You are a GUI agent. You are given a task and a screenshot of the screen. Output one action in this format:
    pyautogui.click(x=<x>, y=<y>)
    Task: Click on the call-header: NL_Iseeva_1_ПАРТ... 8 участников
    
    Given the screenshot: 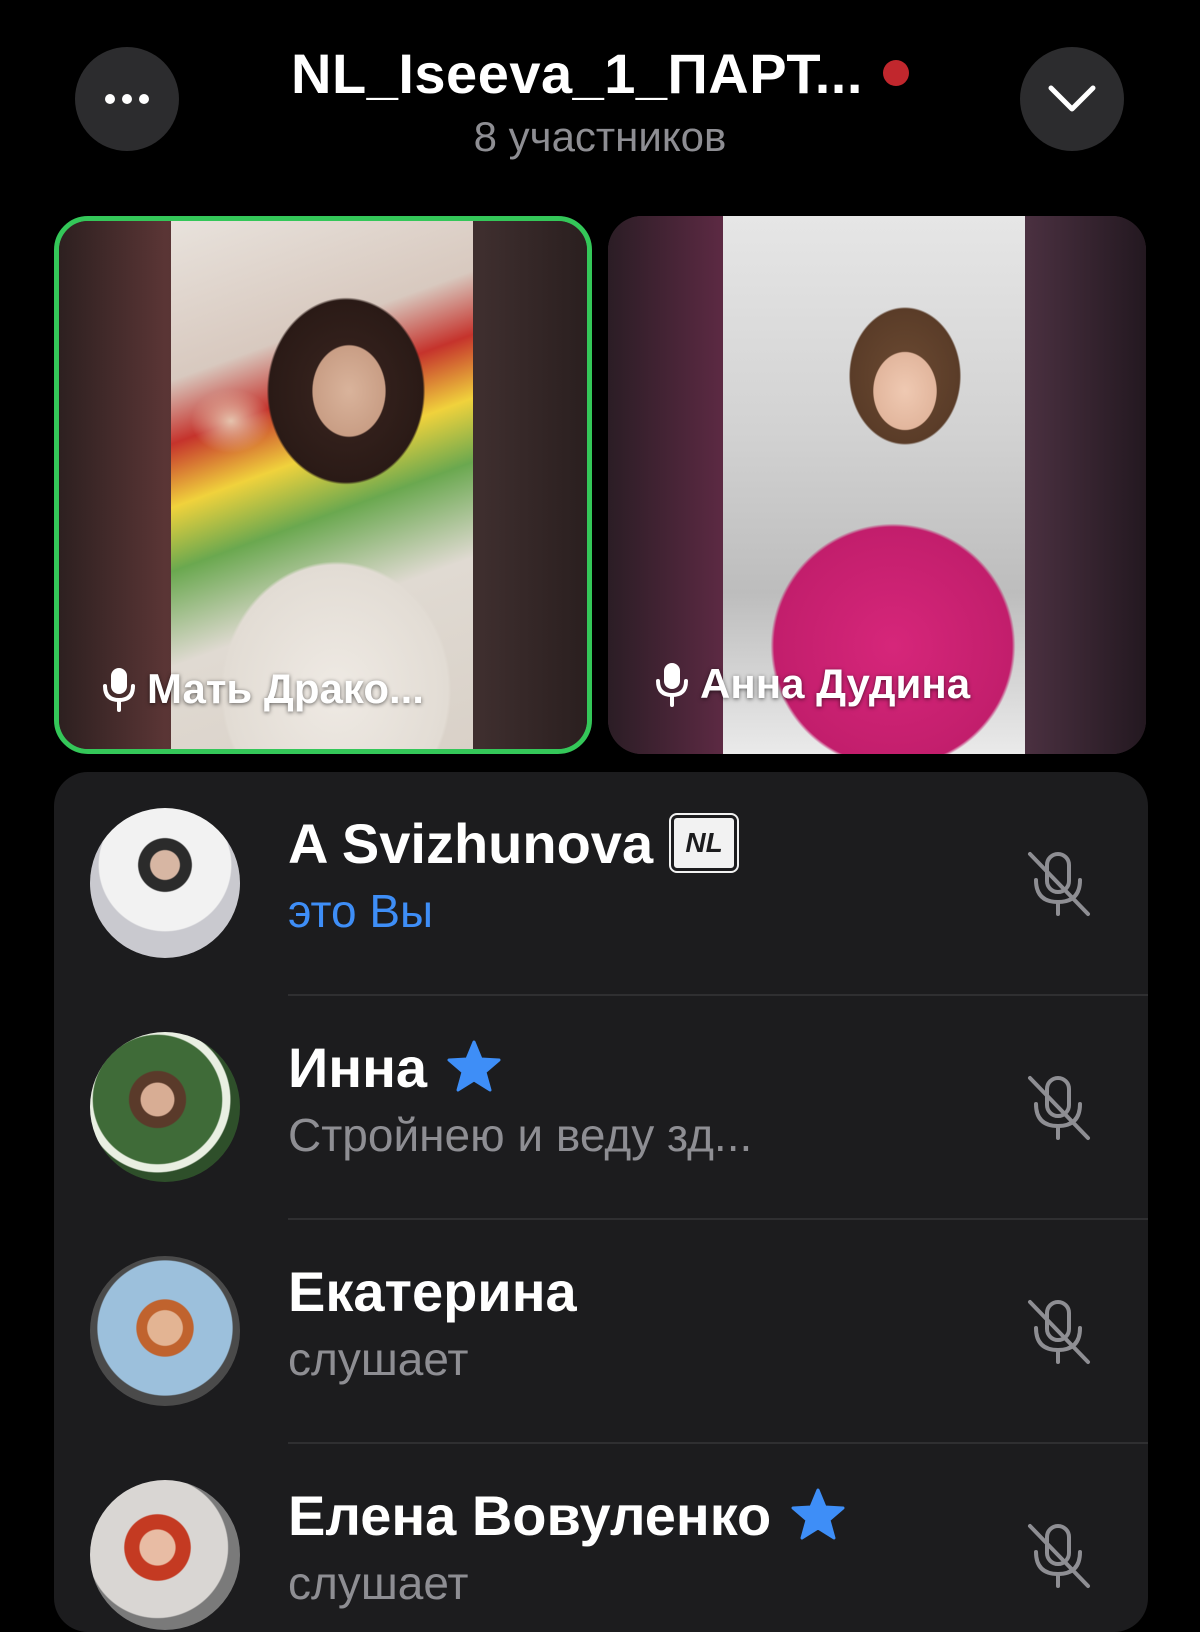 What is the action you would take?
    pyautogui.click(x=600, y=100)
    